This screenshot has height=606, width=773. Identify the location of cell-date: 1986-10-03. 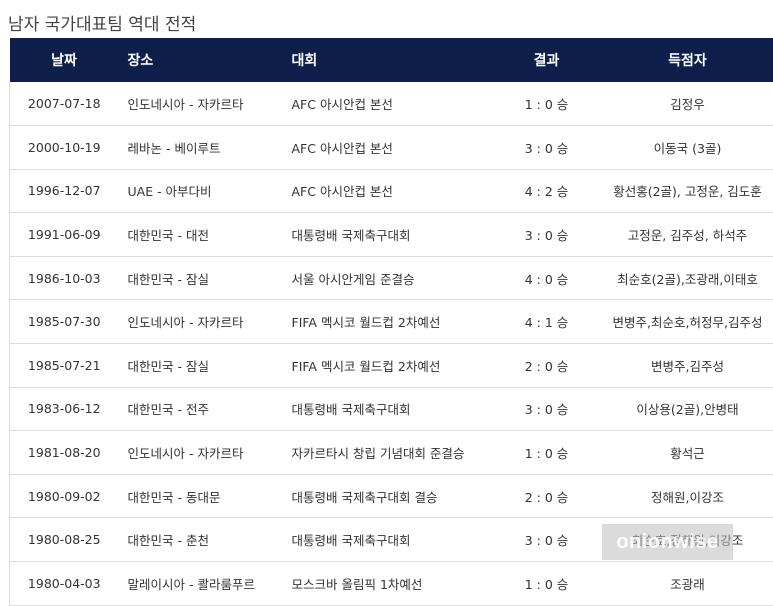
(64, 278).